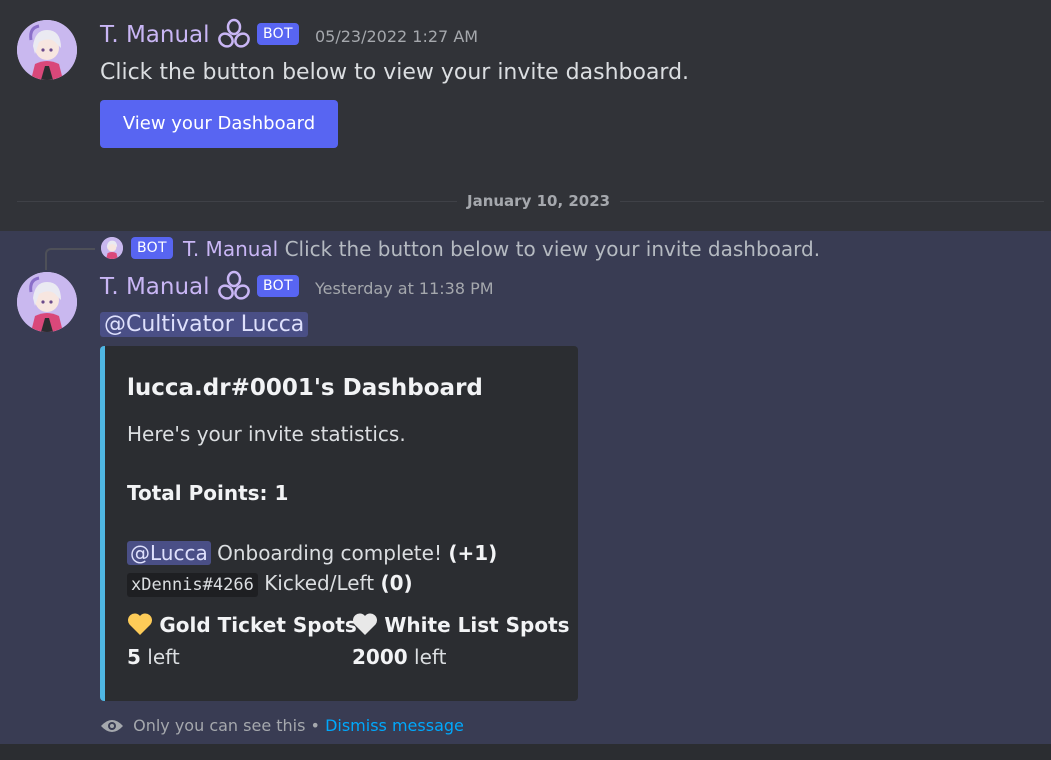  What do you see at coordinates (539, 201) in the screenshot?
I see `date-divider-label: January 10, 2023` at bounding box center [539, 201].